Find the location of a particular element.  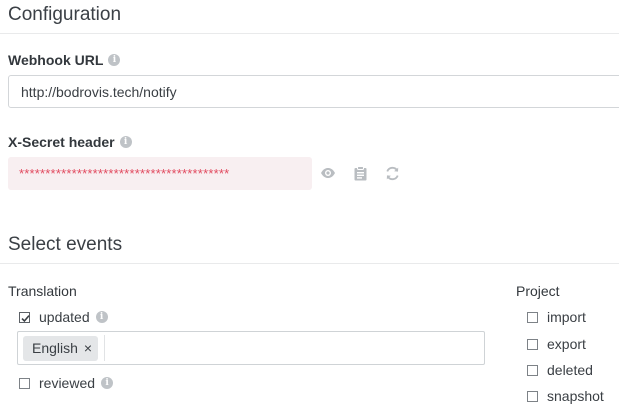

secret-header-field: **************************************** is located at coordinates (160, 173).